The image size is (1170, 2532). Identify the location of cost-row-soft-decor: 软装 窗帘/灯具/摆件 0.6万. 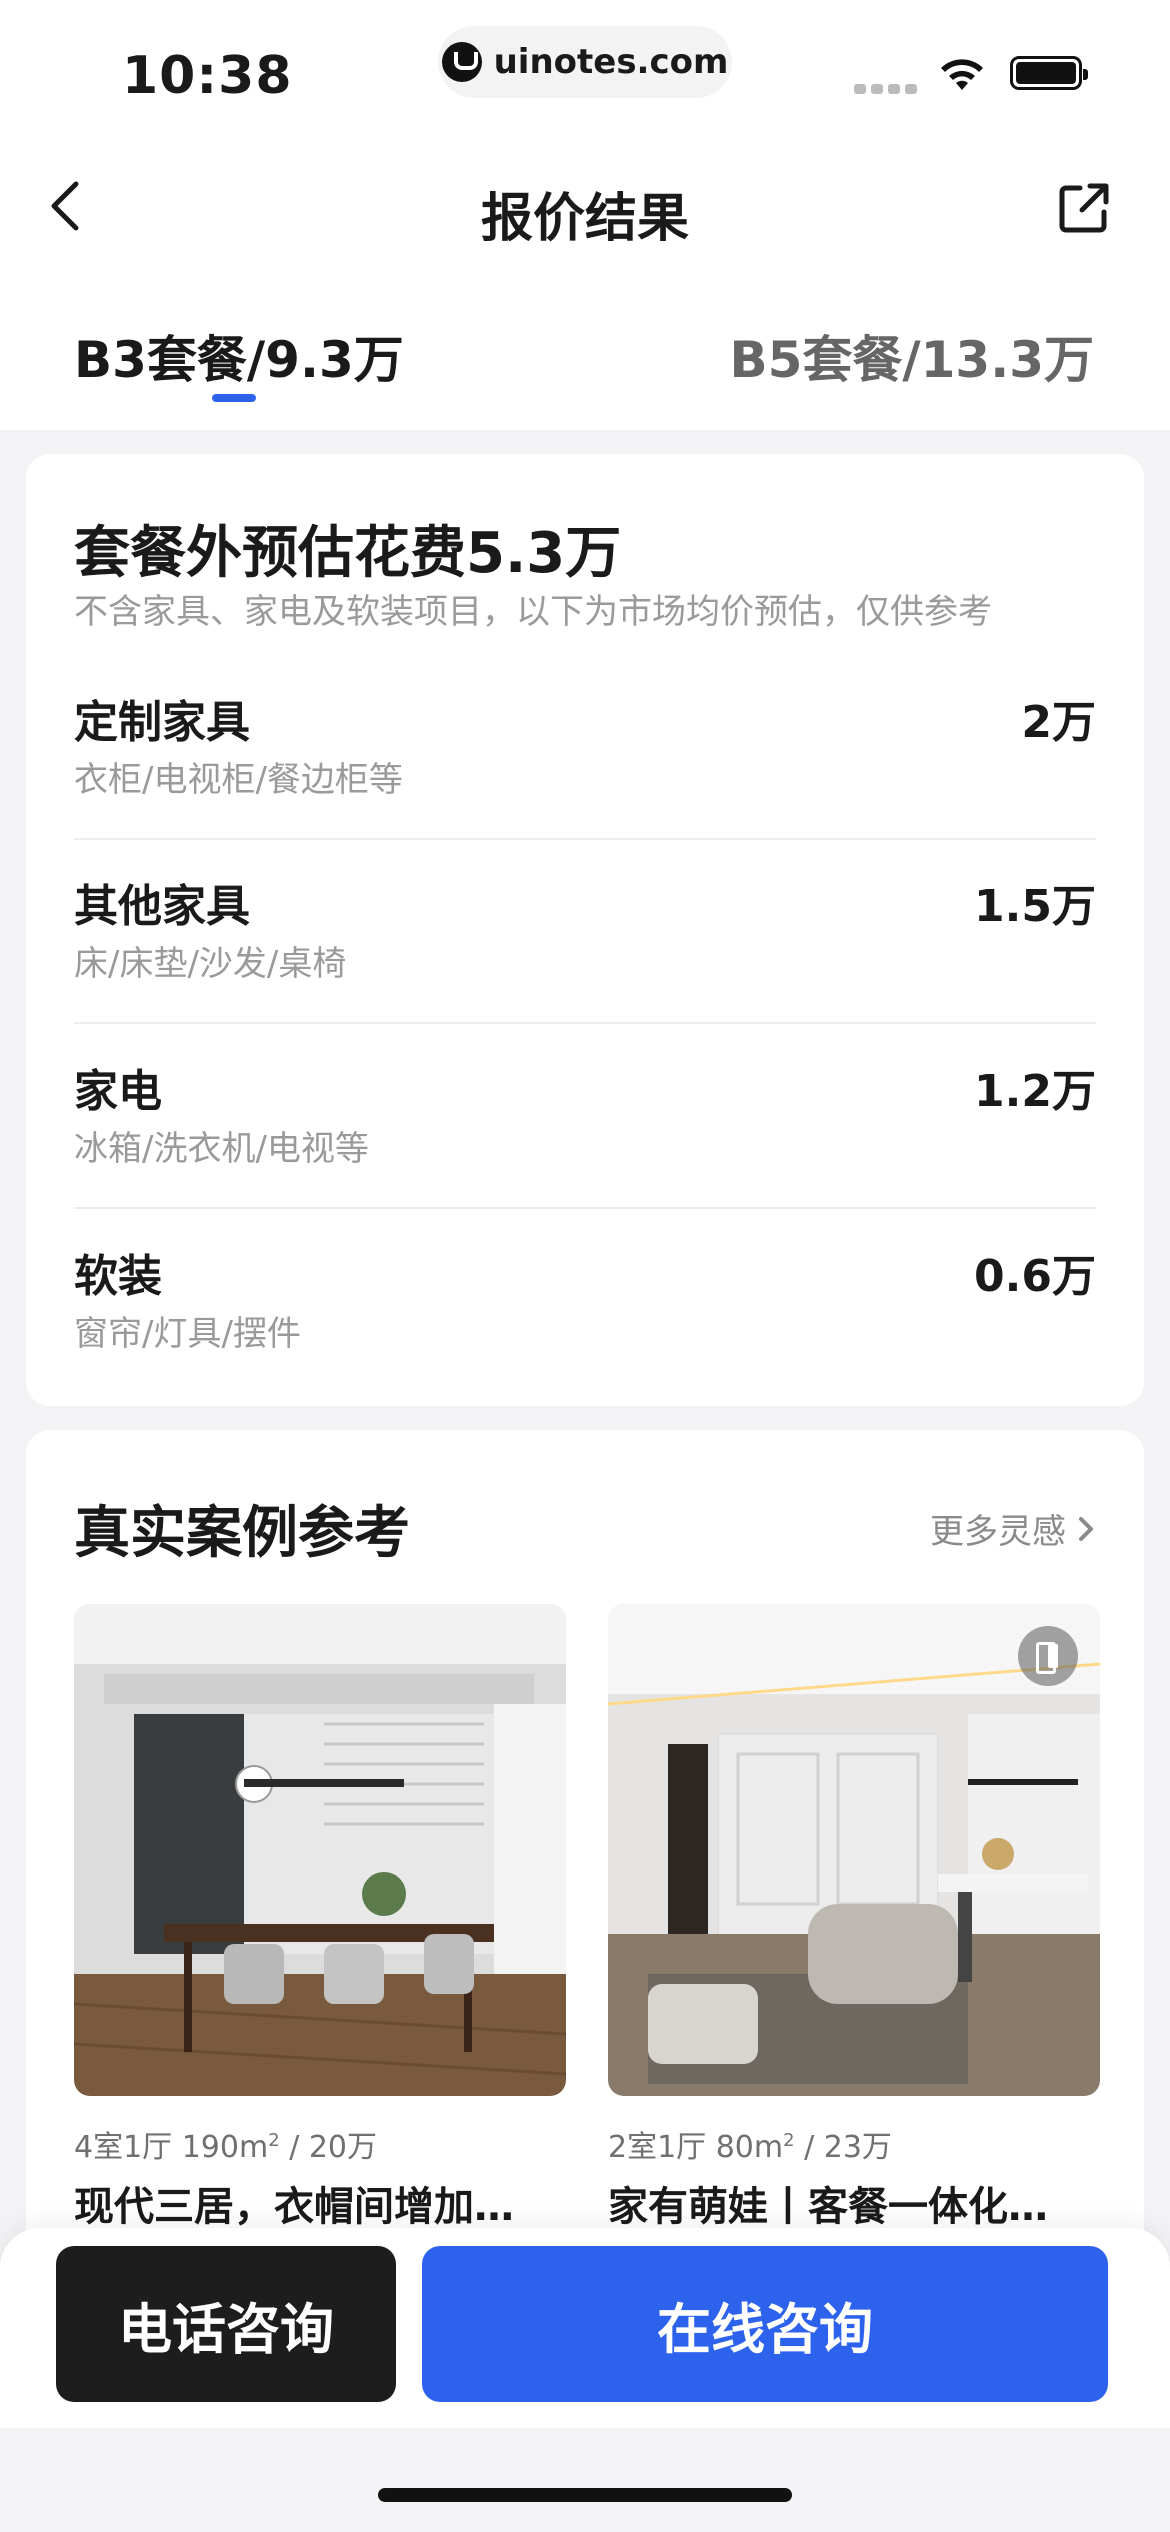
(585, 1333).